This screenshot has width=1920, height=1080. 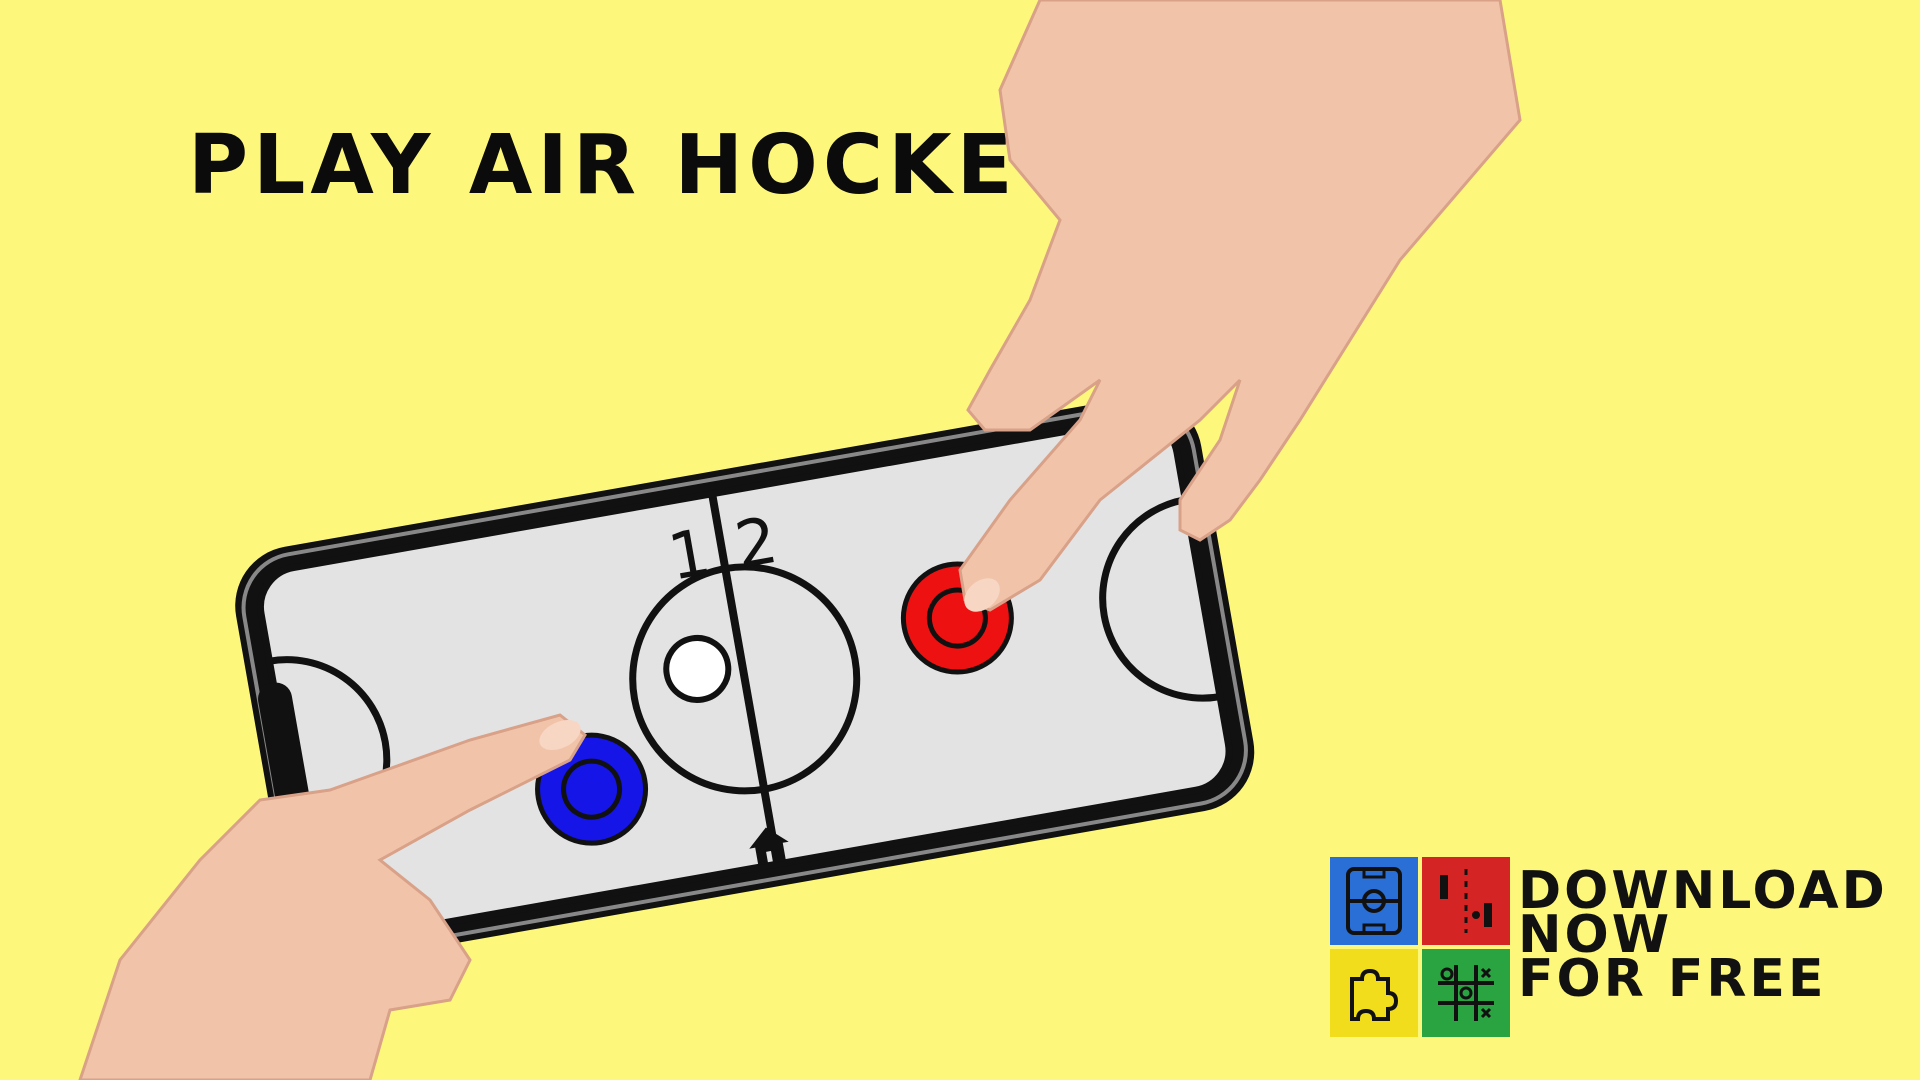 I want to click on download-promo: DOWNLOAD NOW FOR FREE, so click(x=1609, y=947).